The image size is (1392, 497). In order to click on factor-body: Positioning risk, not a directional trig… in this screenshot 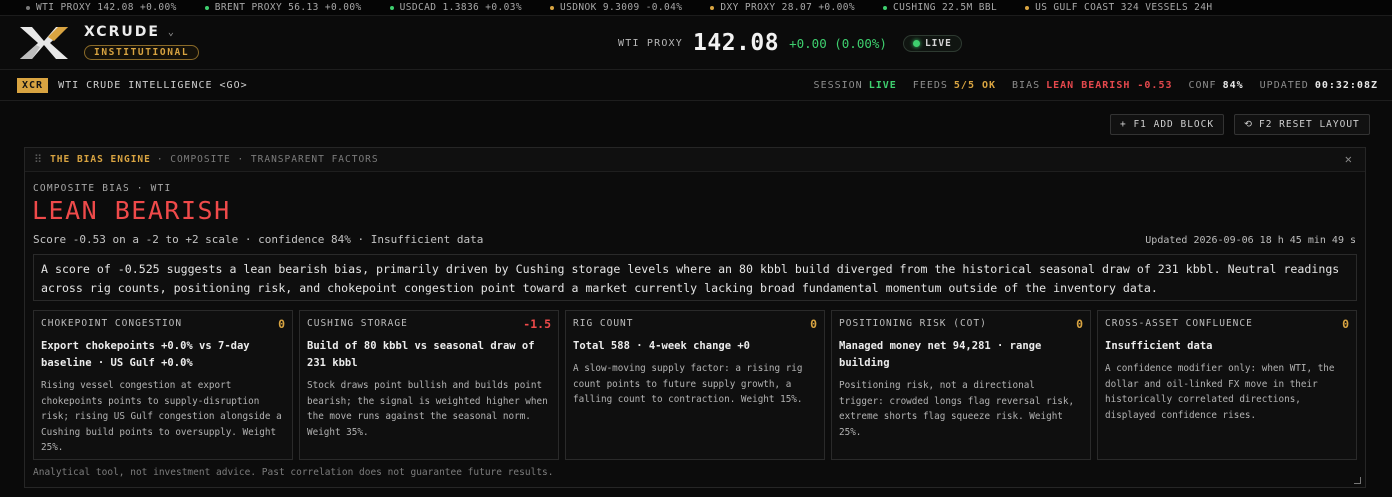, I will do `click(957, 409)`.